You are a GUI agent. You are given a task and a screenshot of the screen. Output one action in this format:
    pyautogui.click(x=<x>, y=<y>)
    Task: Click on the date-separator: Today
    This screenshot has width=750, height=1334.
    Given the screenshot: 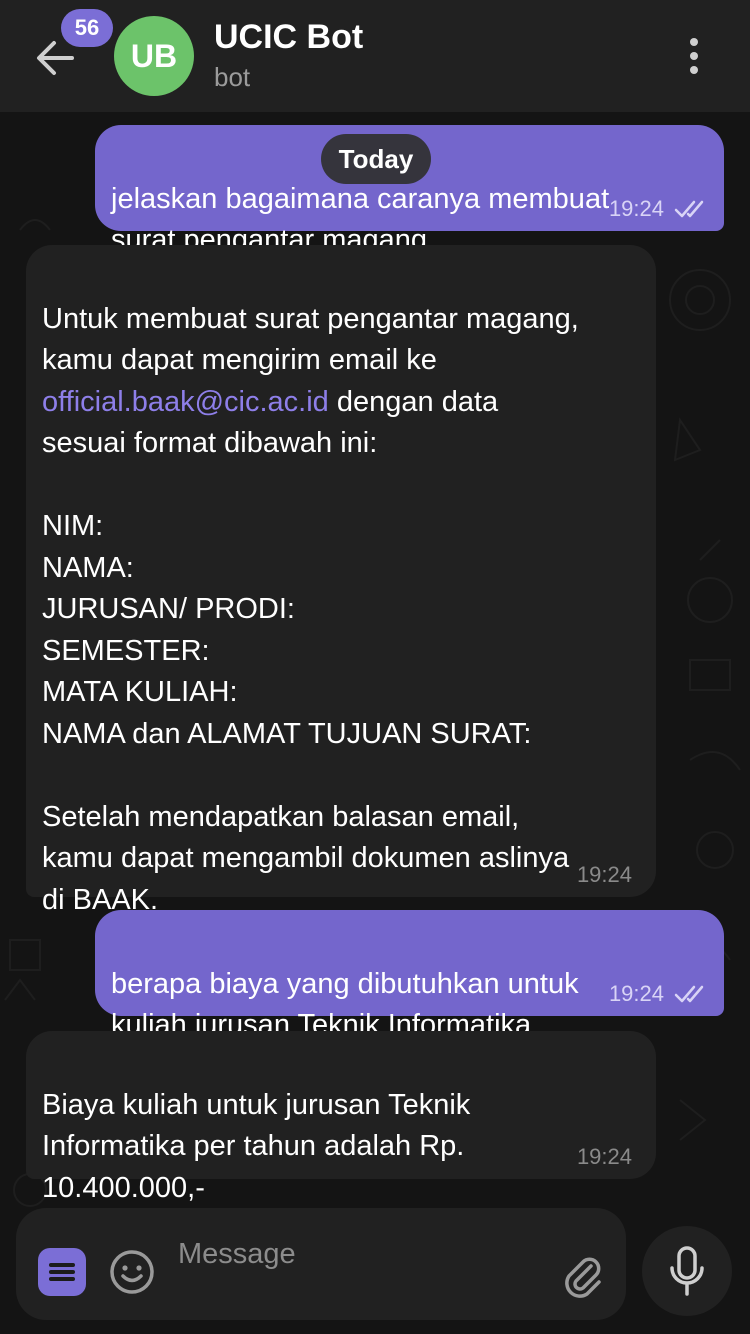 What is the action you would take?
    pyautogui.click(x=376, y=159)
    